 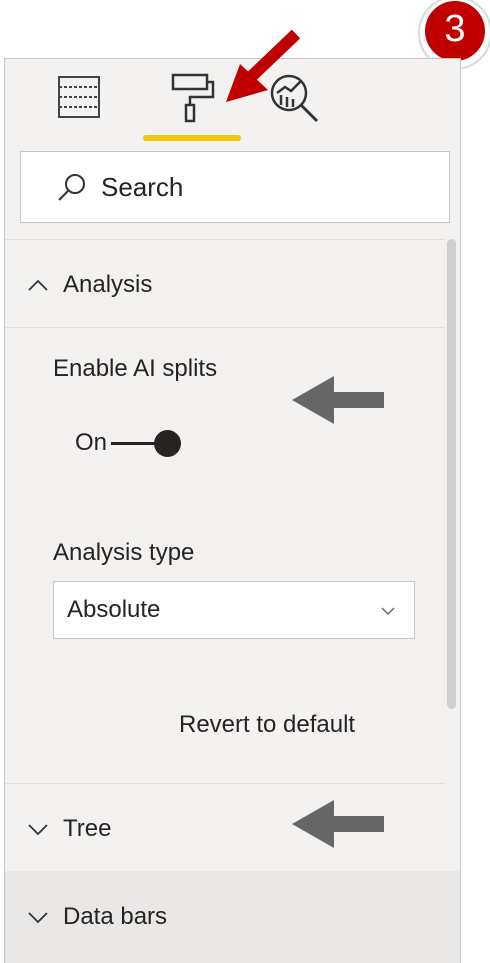 I want to click on table-fields-icon, so click(x=79, y=97).